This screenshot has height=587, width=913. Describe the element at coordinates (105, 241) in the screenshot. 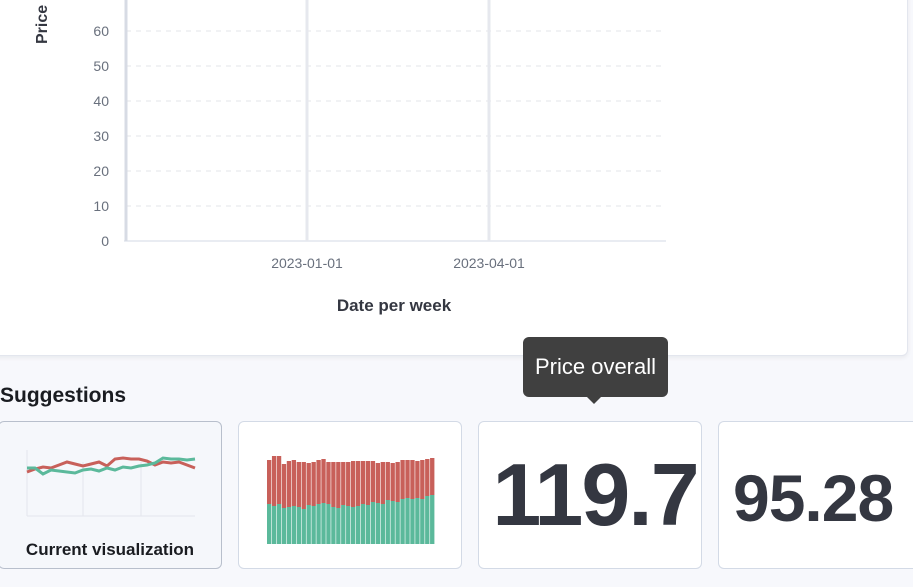

I see `y-tick-label: 0` at that location.